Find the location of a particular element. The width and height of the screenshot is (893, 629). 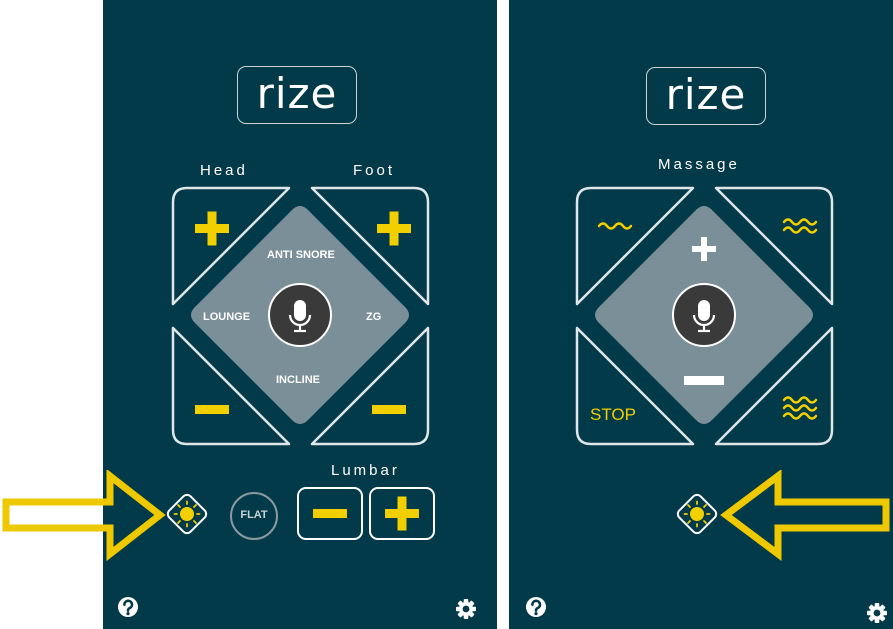

minus-icon is located at coordinates (330, 513).